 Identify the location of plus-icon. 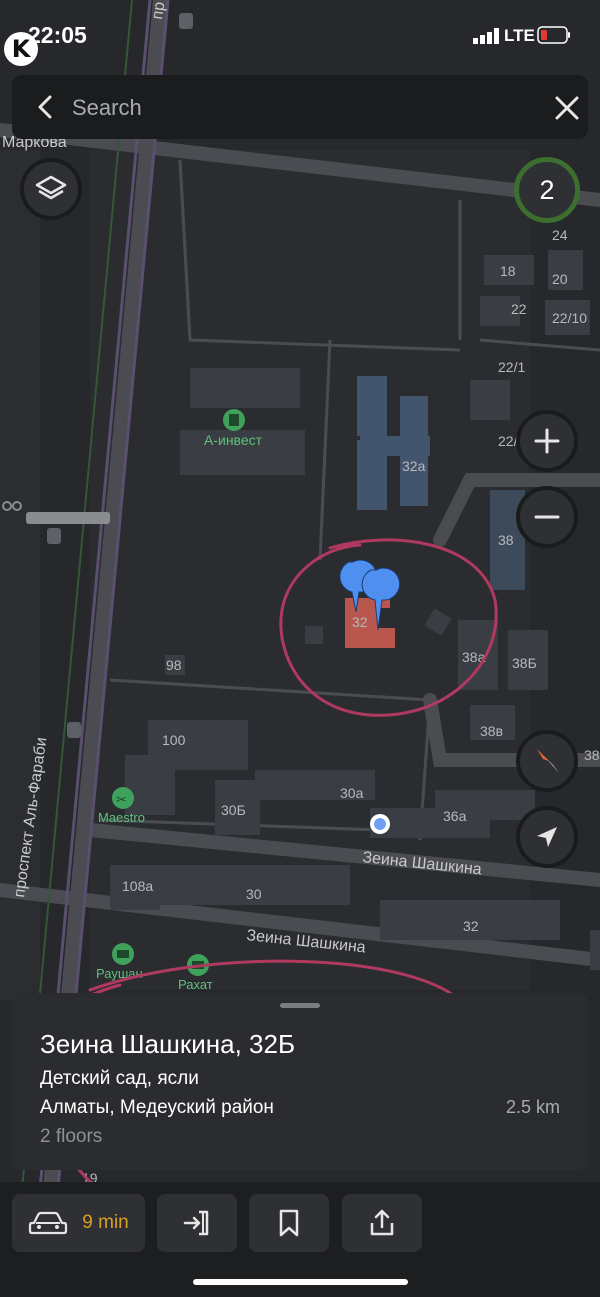
(547, 441).